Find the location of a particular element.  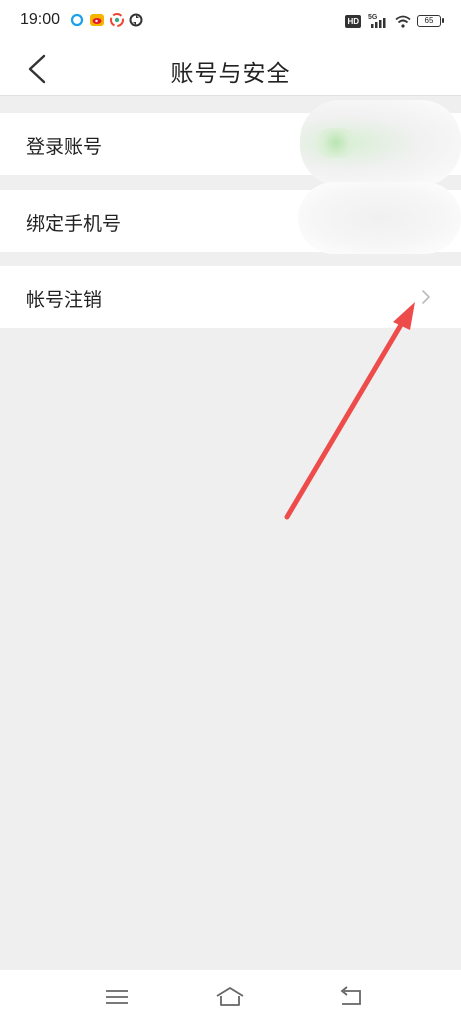

hd-icon: HD is located at coordinates (353, 21).